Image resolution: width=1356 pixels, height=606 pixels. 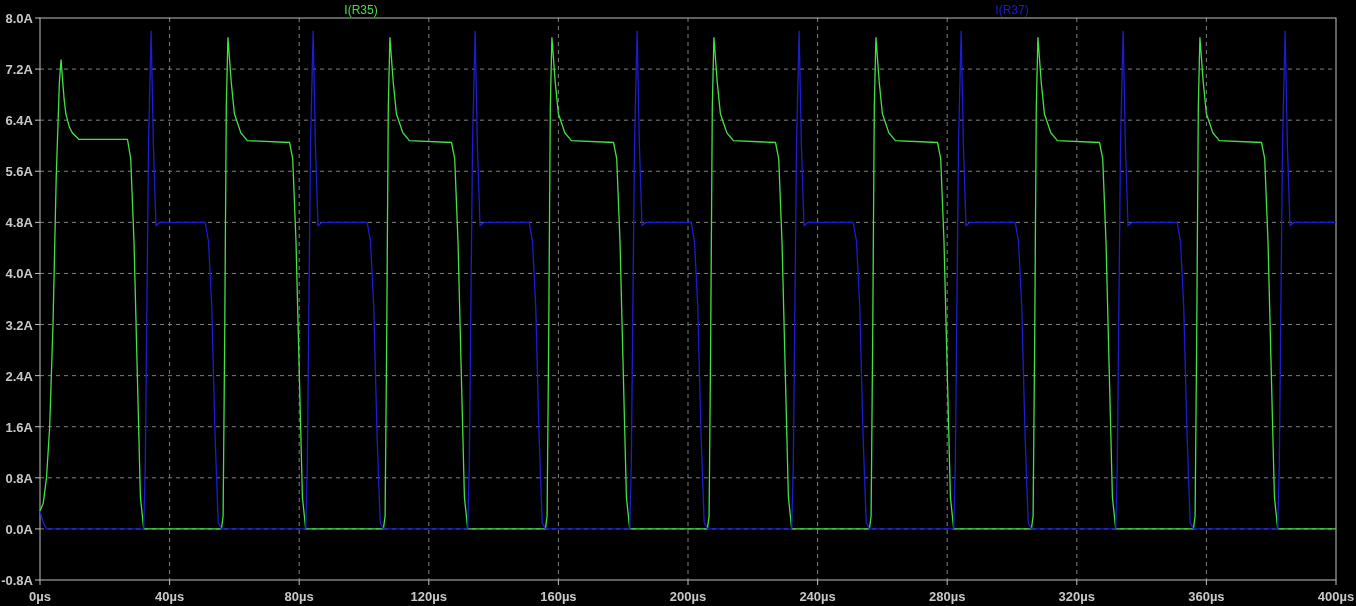 I want to click on trace-label: I(R35), so click(x=361, y=10).